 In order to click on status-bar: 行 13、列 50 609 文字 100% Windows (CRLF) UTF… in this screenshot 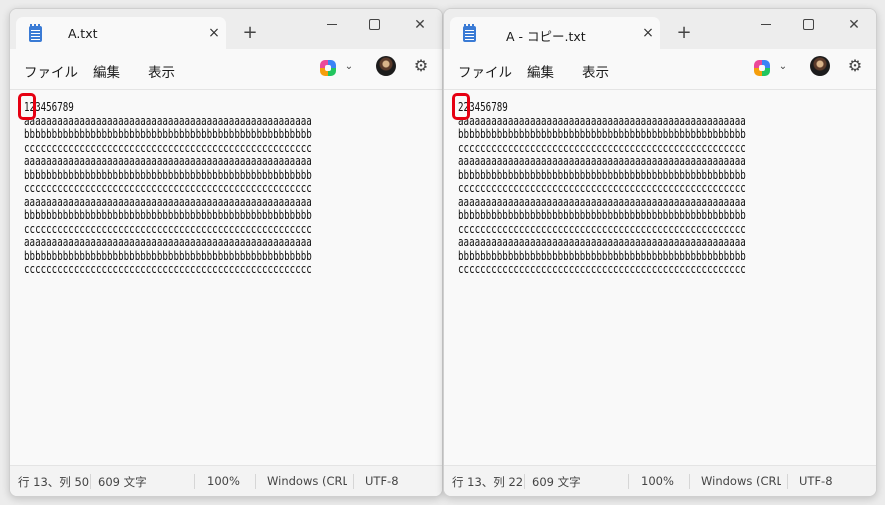, I will do `click(226, 480)`.